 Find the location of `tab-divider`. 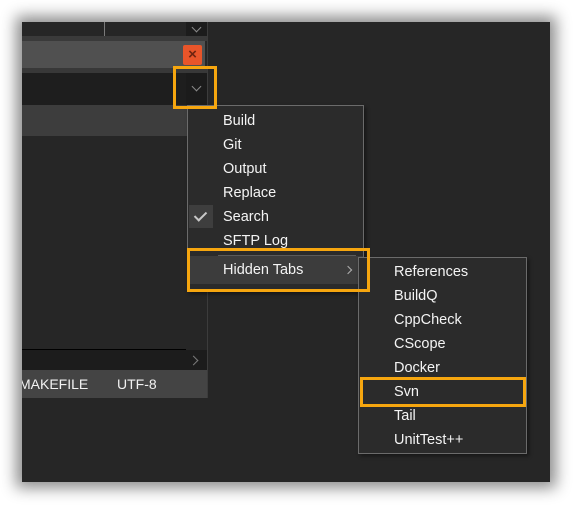

tab-divider is located at coordinates (104, 29).